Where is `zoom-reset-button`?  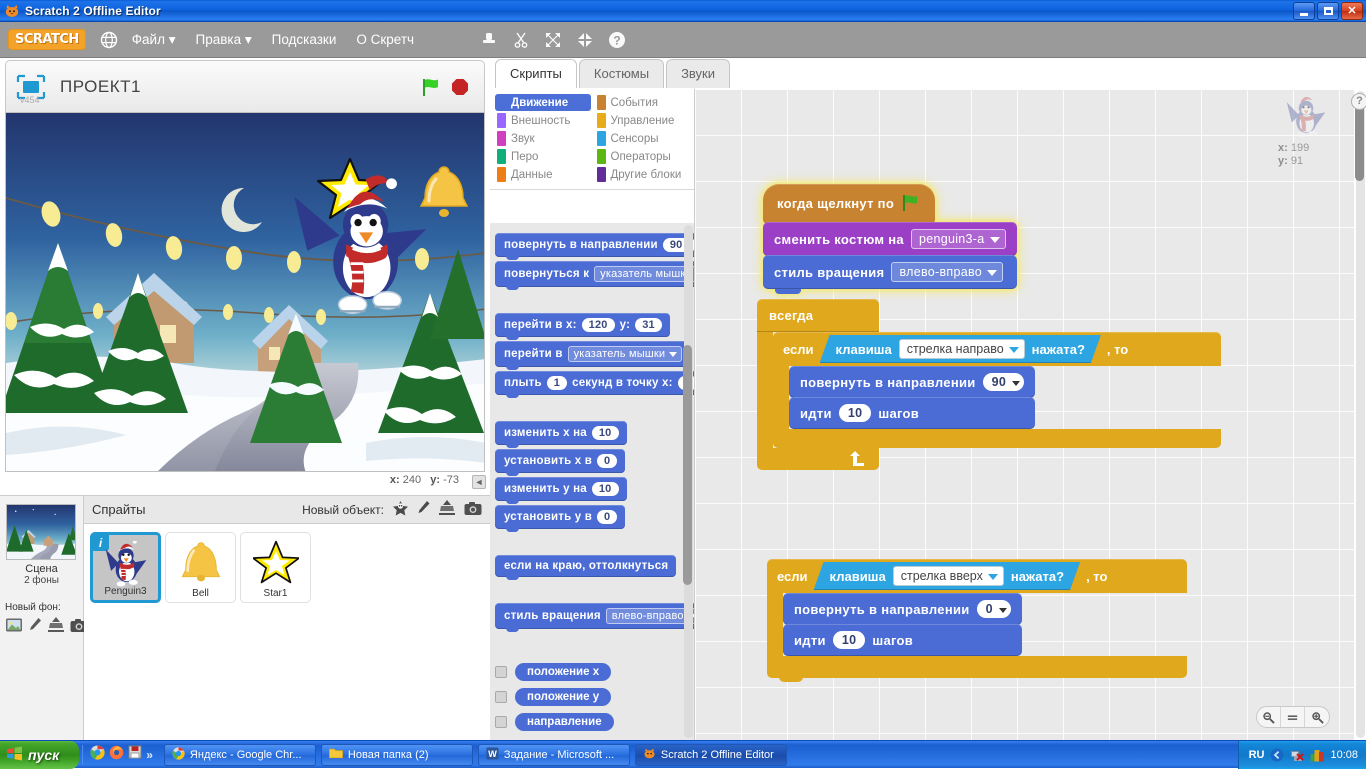
zoom-reset-button is located at coordinates (1293, 717).